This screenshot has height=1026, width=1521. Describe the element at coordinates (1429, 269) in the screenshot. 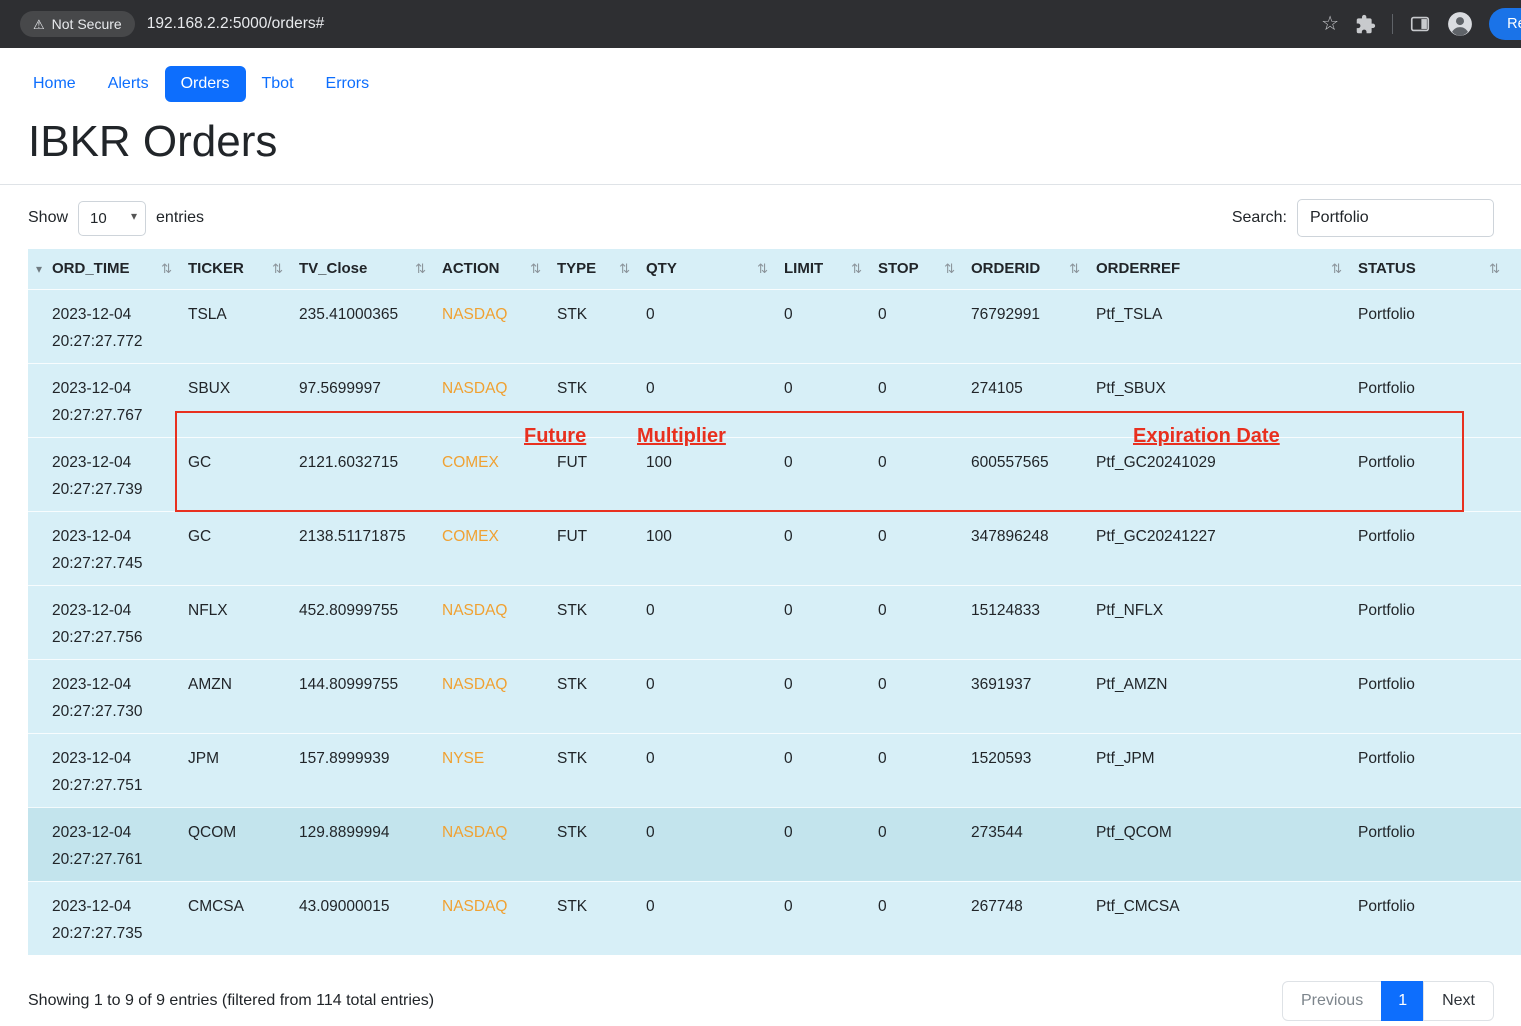

I see `column-header-status: STATUS ⇅` at that location.